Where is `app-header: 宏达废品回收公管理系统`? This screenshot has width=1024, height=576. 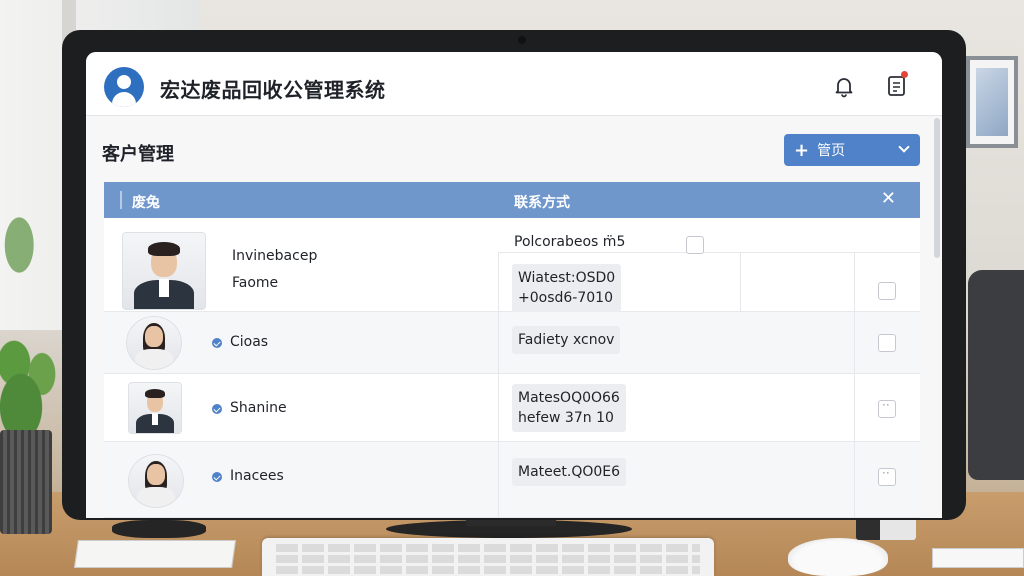 app-header: 宏达废品回收公管理系统 is located at coordinates (514, 84).